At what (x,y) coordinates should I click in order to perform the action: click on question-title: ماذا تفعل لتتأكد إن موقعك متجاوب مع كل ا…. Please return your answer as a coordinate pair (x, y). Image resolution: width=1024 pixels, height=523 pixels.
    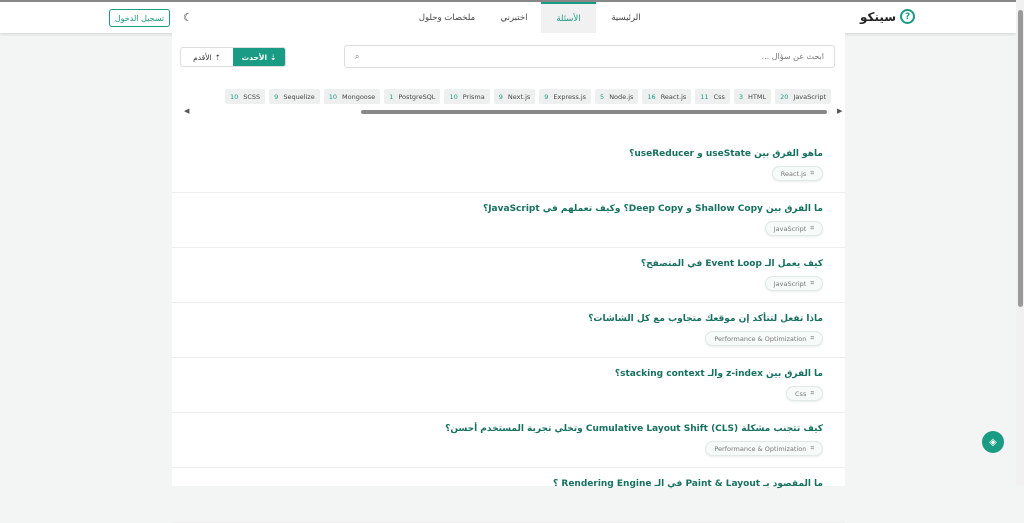
    Looking at the image, I should click on (705, 319).